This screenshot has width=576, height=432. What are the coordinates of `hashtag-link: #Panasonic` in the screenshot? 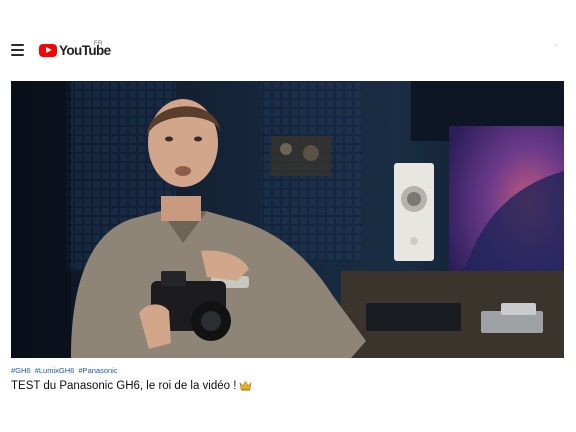 It's located at (97, 370).